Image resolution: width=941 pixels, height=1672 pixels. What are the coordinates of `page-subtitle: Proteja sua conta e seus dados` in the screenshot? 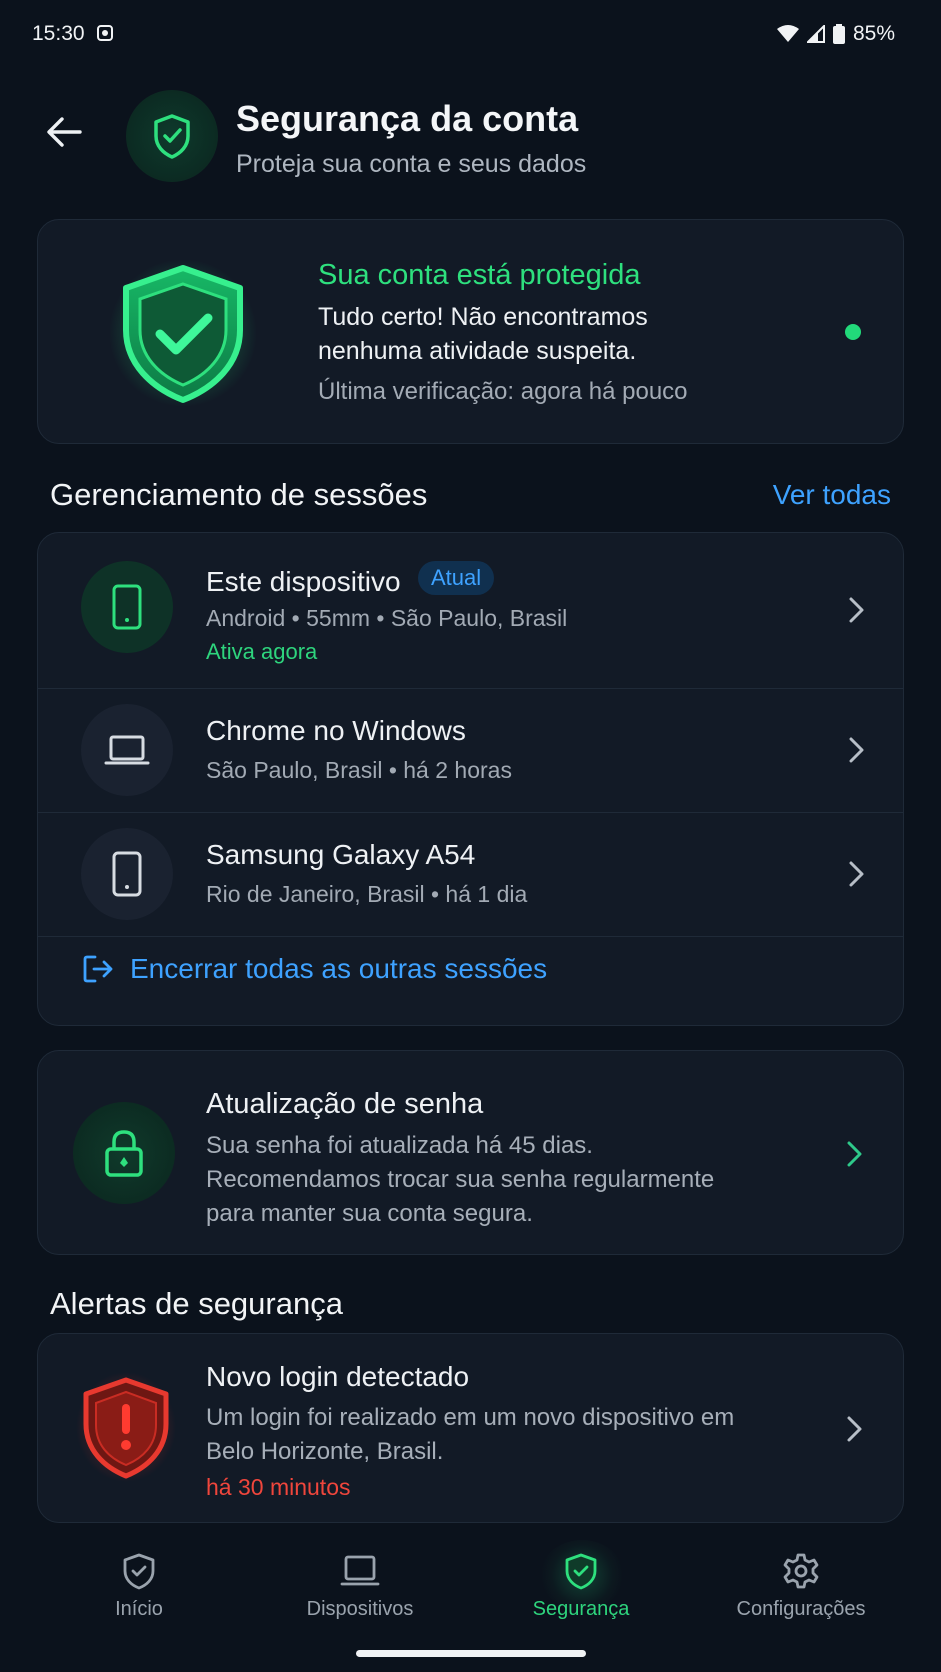 It's located at (411, 164).